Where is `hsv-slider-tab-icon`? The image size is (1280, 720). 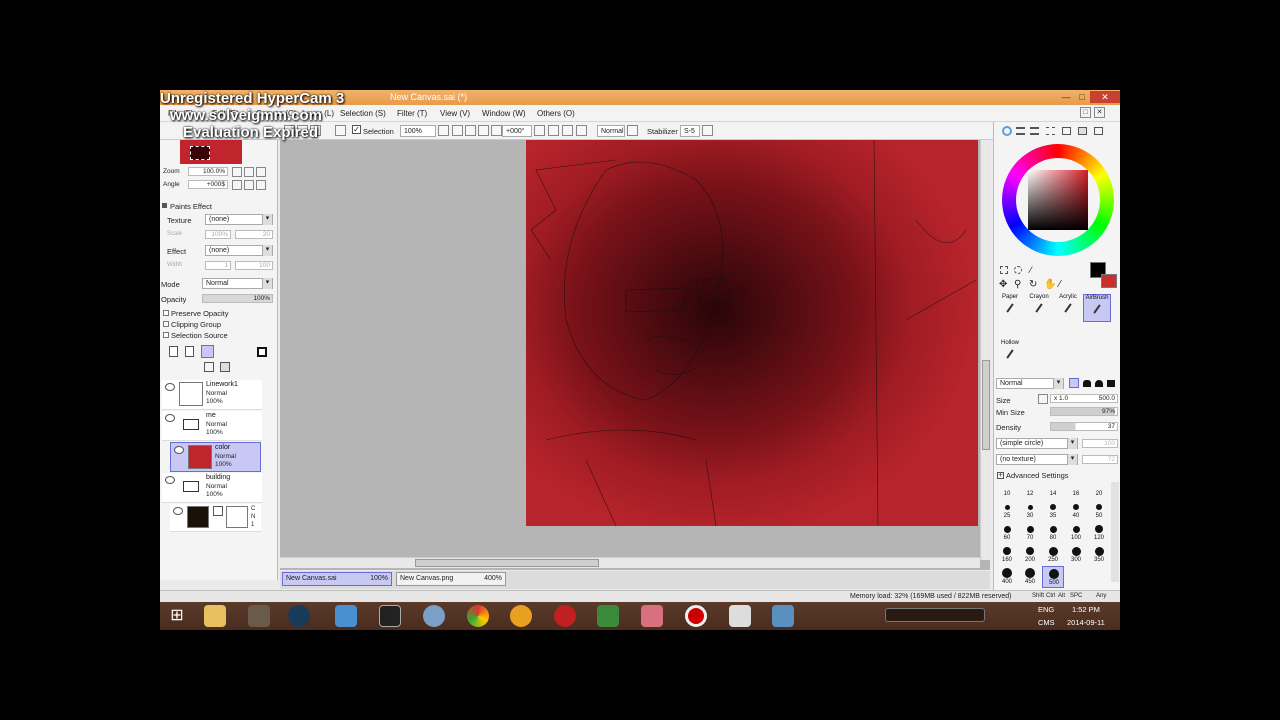 hsv-slider-tab-icon is located at coordinates (1034, 131).